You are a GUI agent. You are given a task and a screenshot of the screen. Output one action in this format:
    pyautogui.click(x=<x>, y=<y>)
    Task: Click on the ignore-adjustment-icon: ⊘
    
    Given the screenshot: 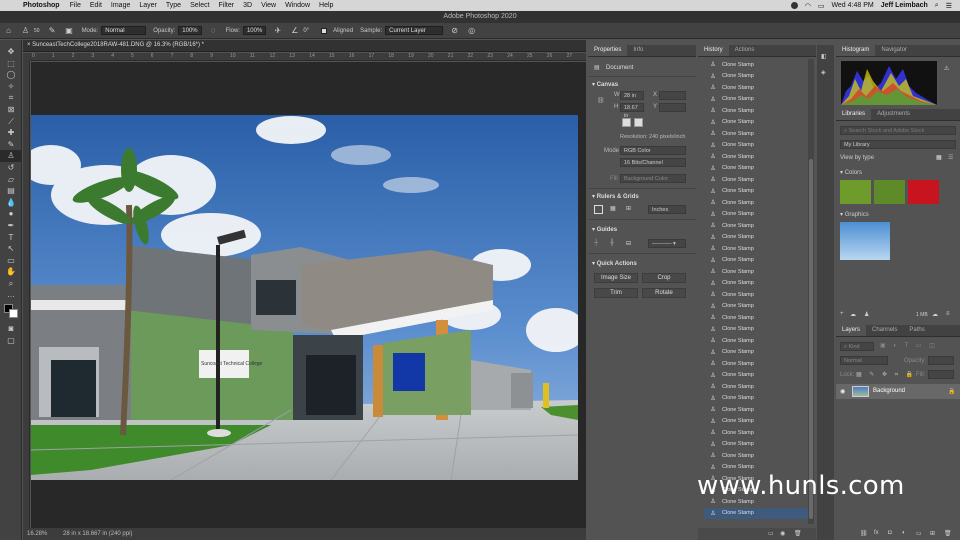 What is the action you would take?
    pyautogui.click(x=454, y=30)
    